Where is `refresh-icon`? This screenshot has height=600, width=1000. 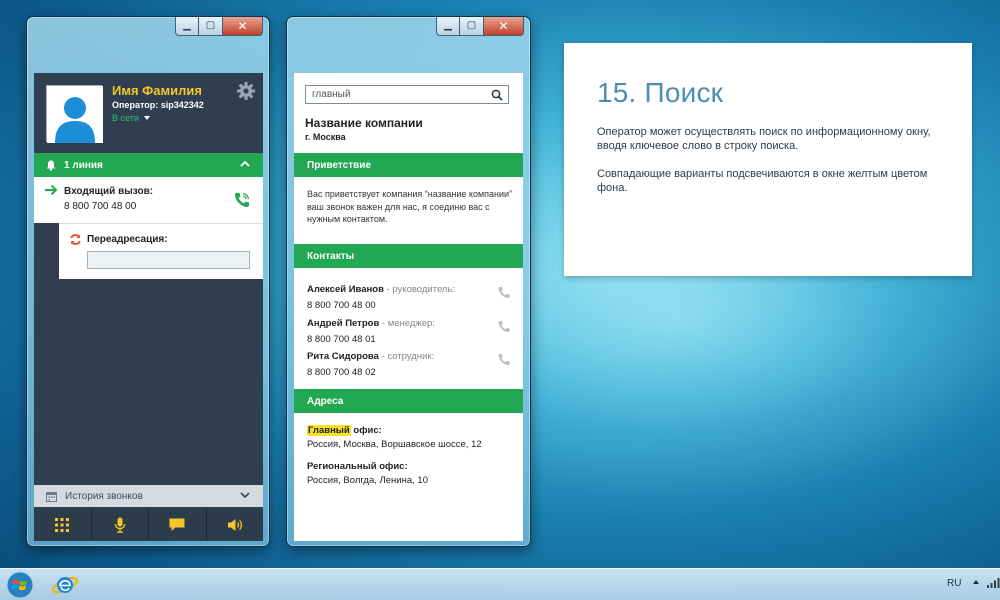 refresh-icon is located at coordinates (75, 239).